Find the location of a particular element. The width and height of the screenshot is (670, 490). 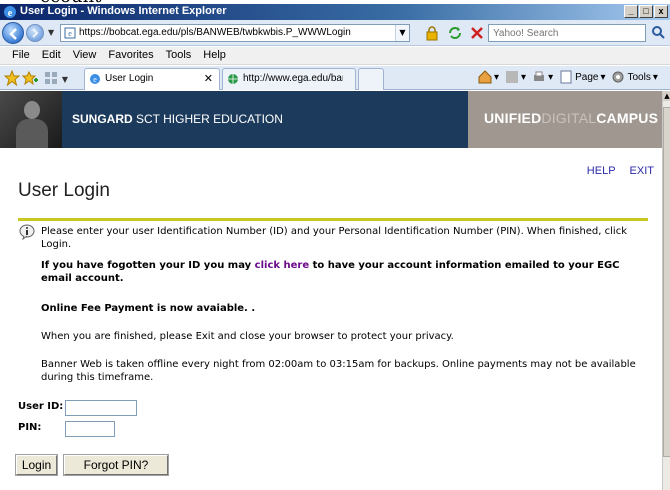

feeds-icon is located at coordinates (512, 77).